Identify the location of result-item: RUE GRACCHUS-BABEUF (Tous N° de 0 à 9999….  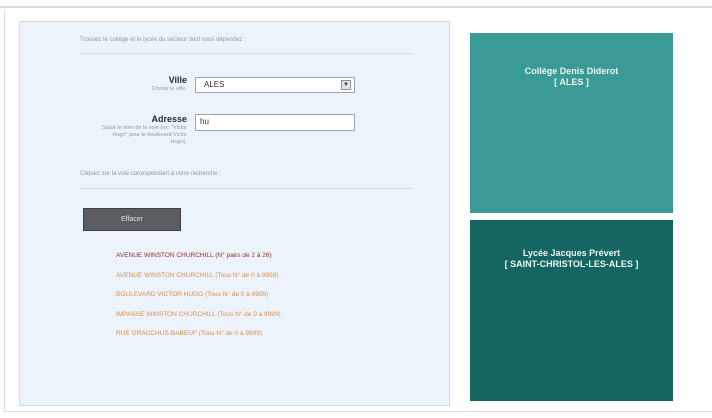
(198, 333).